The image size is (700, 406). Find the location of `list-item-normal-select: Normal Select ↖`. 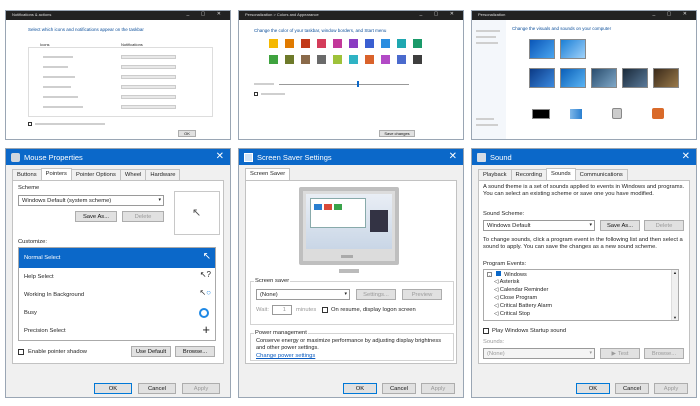

list-item-normal-select: Normal Select ↖ is located at coordinates (117, 258).